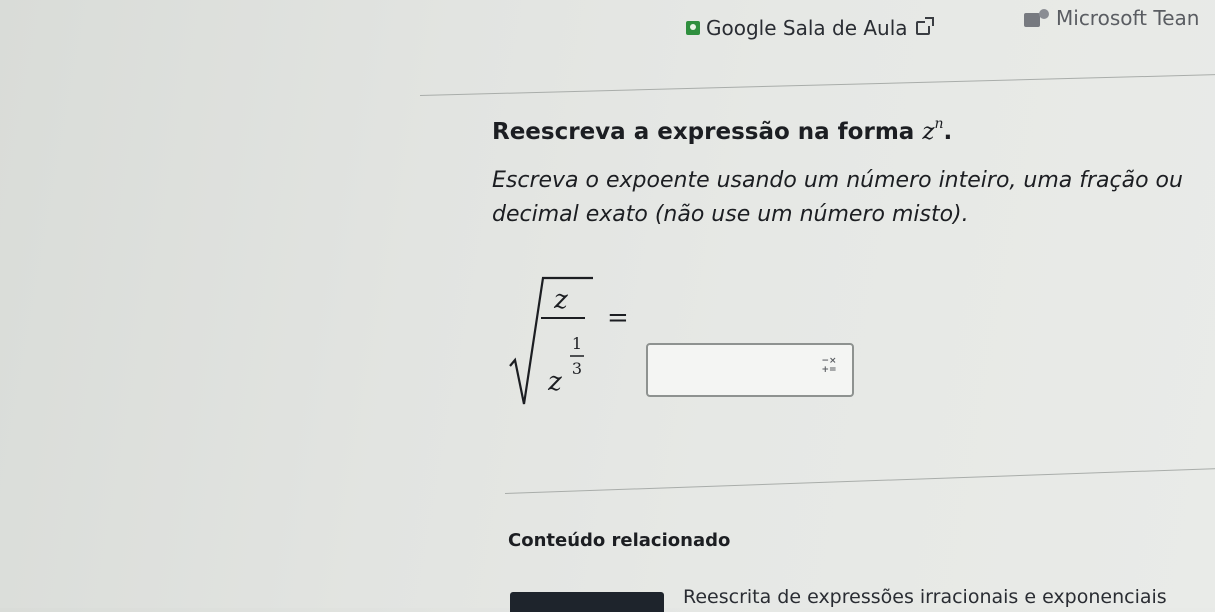 This screenshot has width=1215, height=612. I want to click on denominator-z: z, so click(554, 382).